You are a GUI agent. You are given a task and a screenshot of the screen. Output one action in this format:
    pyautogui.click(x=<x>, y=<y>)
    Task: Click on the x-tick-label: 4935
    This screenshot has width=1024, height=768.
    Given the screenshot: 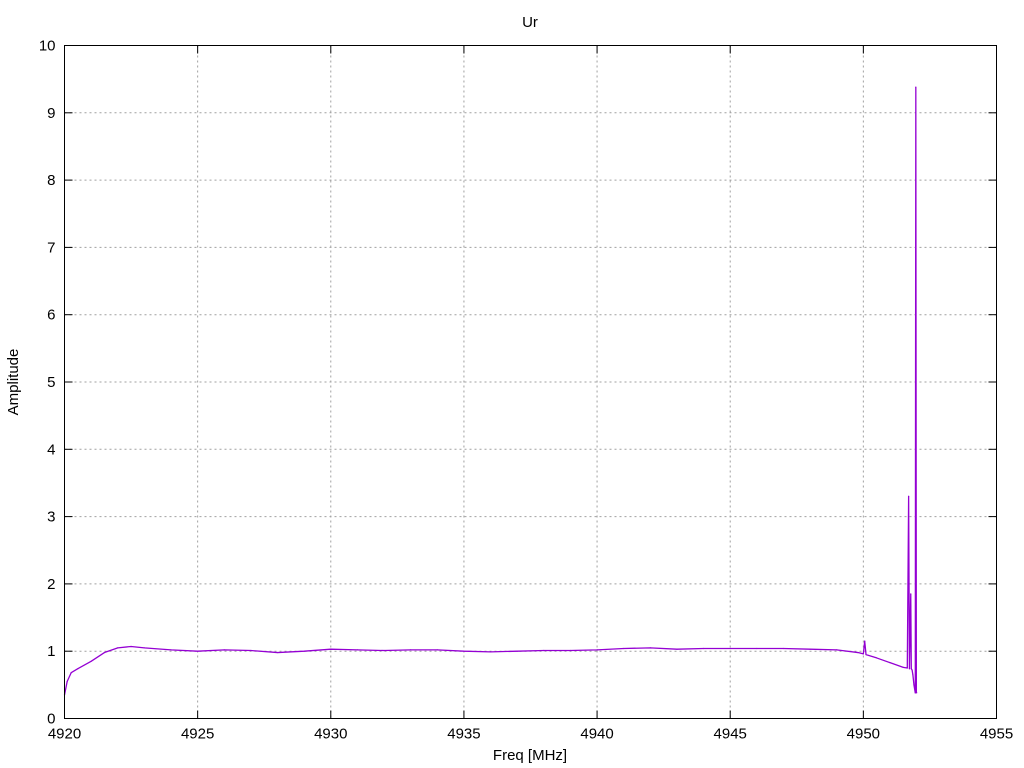 What is the action you would take?
    pyautogui.click(x=463, y=734)
    